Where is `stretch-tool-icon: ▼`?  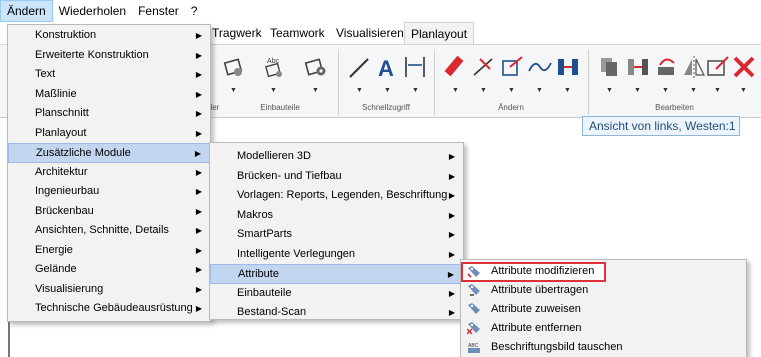 stretch-tool-icon: ▼ is located at coordinates (512, 73).